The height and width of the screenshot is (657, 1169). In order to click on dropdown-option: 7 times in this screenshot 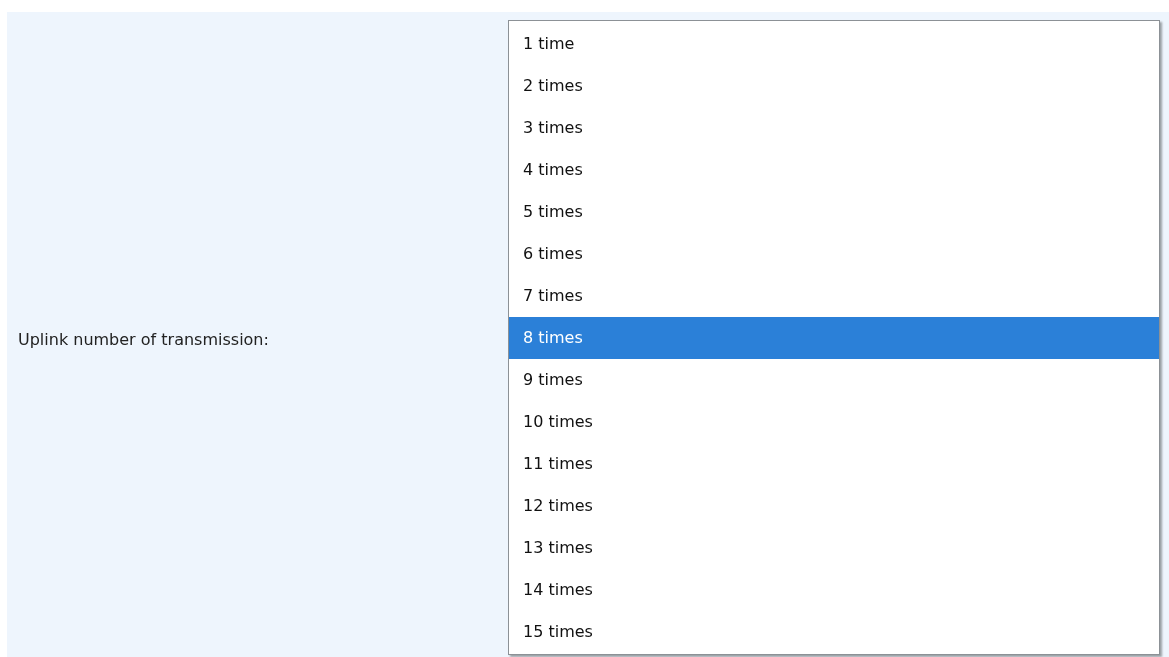, I will do `click(834, 296)`.